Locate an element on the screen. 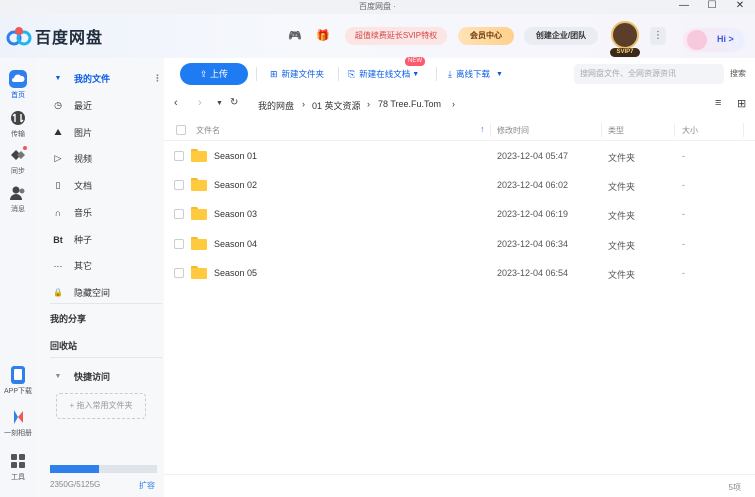 The image size is (755, 497). sidebar-item-hidden-space: 🔒 隐藏空间 is located at coordinates (80, 292).